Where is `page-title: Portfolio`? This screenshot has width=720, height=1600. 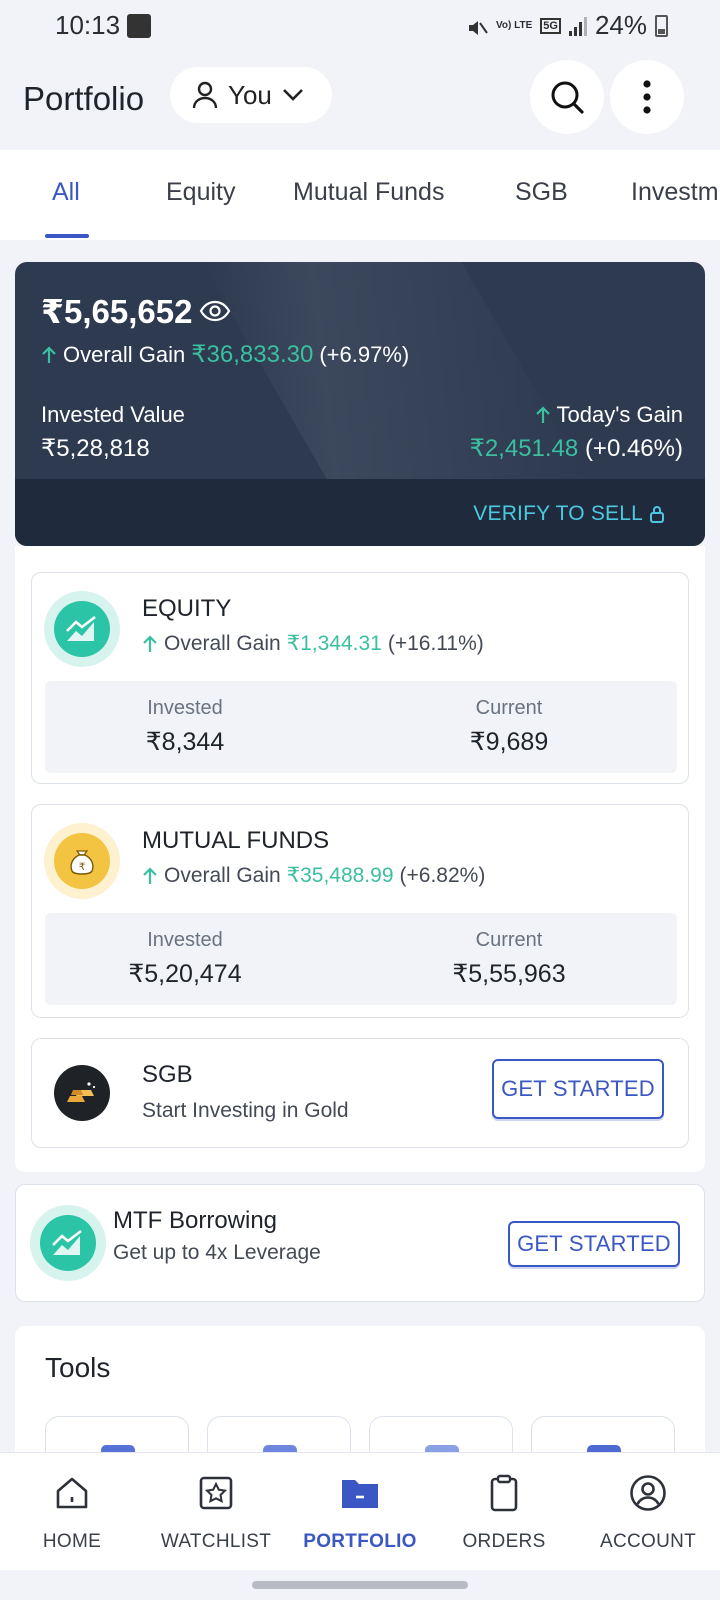
page-title: Portfolio is located at coordinates (84, 98).